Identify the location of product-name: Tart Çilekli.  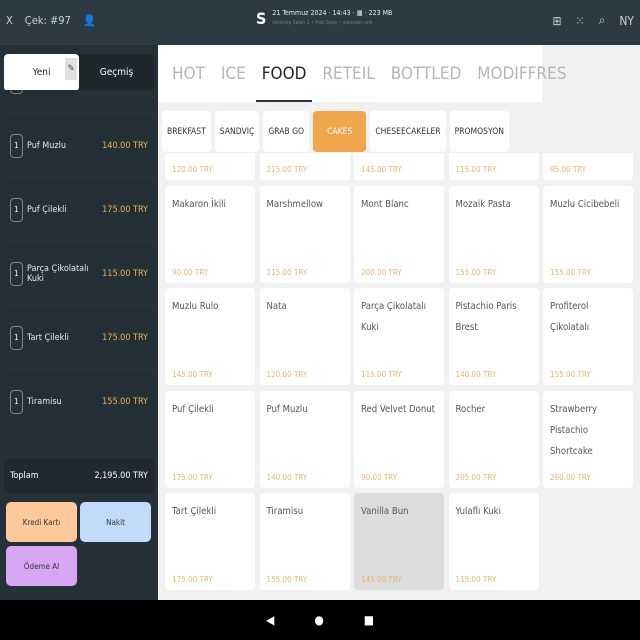
(194, 511).